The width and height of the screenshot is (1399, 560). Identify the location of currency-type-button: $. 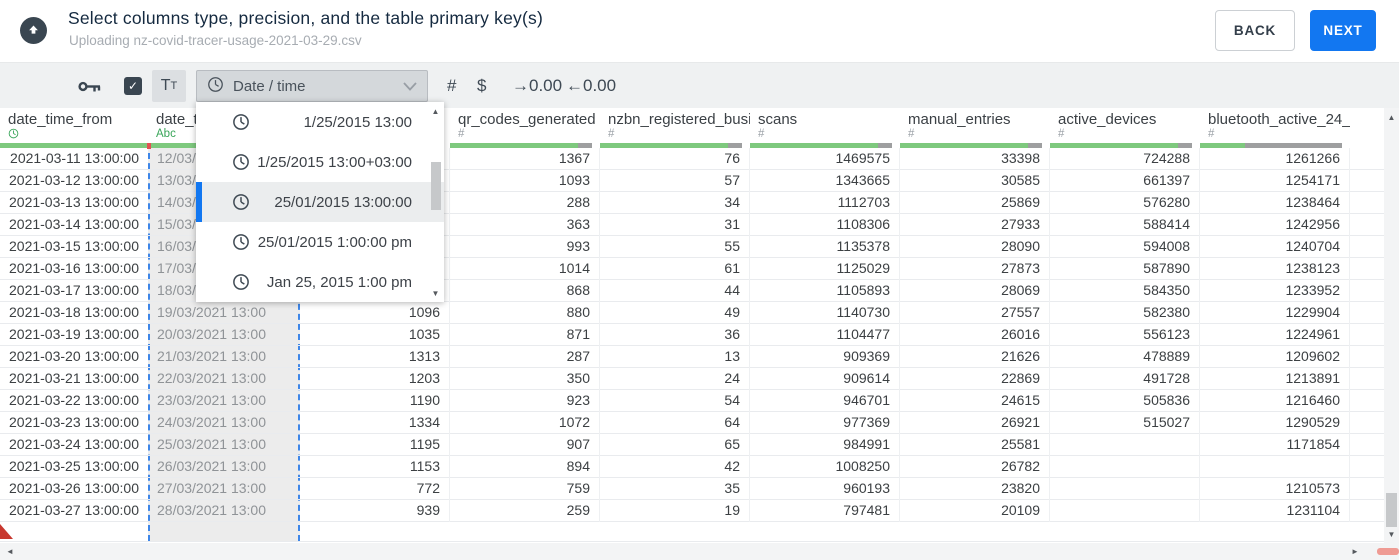
(481, 86).